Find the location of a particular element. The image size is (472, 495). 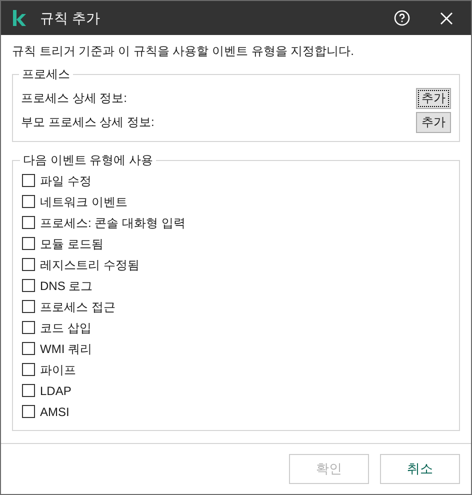

checkbox-label: 프로세스: 콘솔 대화형 입력 is located at coordinates (113, 223).